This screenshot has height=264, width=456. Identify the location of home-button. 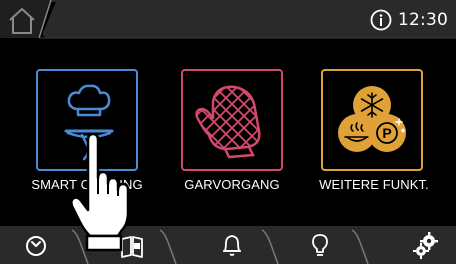
(25, 20).